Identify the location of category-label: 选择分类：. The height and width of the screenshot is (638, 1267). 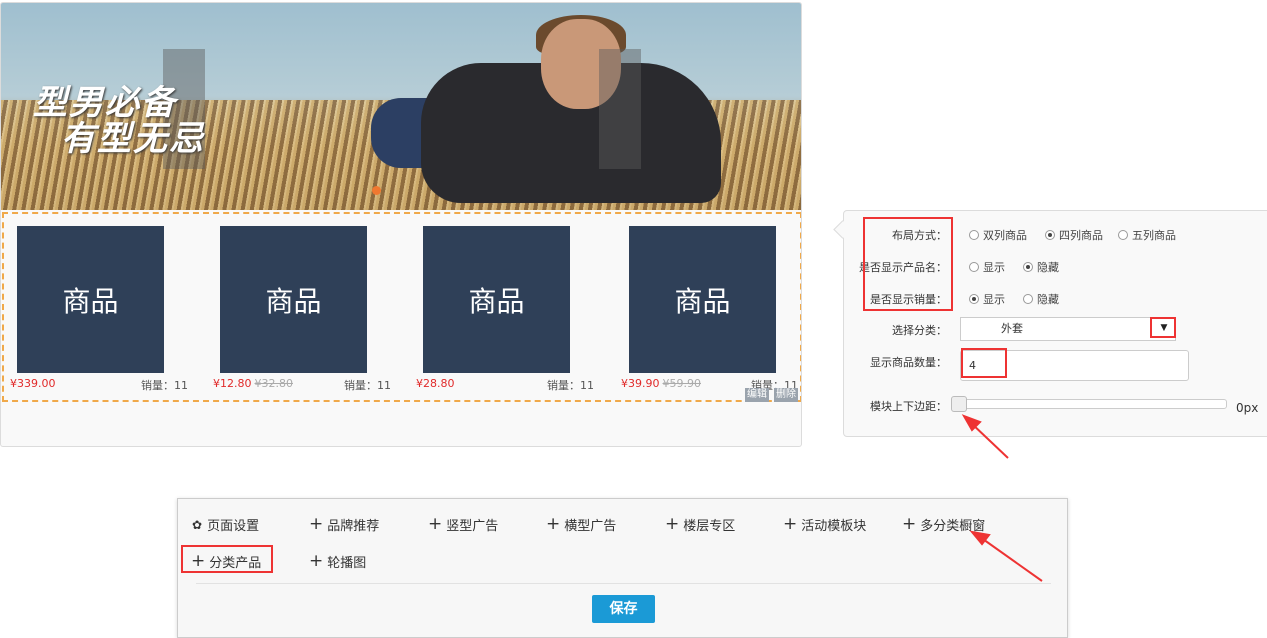
(919, 330).